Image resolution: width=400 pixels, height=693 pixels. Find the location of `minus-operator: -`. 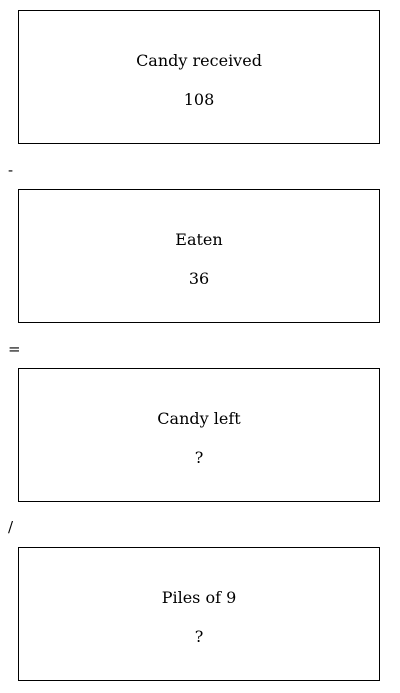

minus-operator: - is located at coordinates (11, 170).